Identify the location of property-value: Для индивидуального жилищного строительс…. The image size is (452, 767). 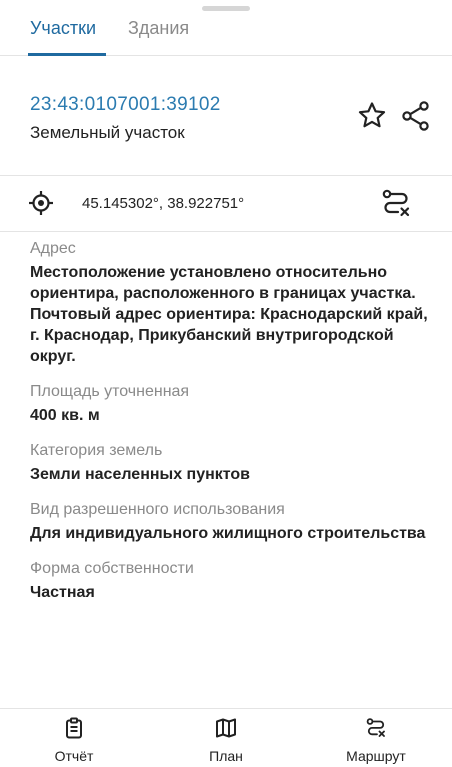
(228, 533).